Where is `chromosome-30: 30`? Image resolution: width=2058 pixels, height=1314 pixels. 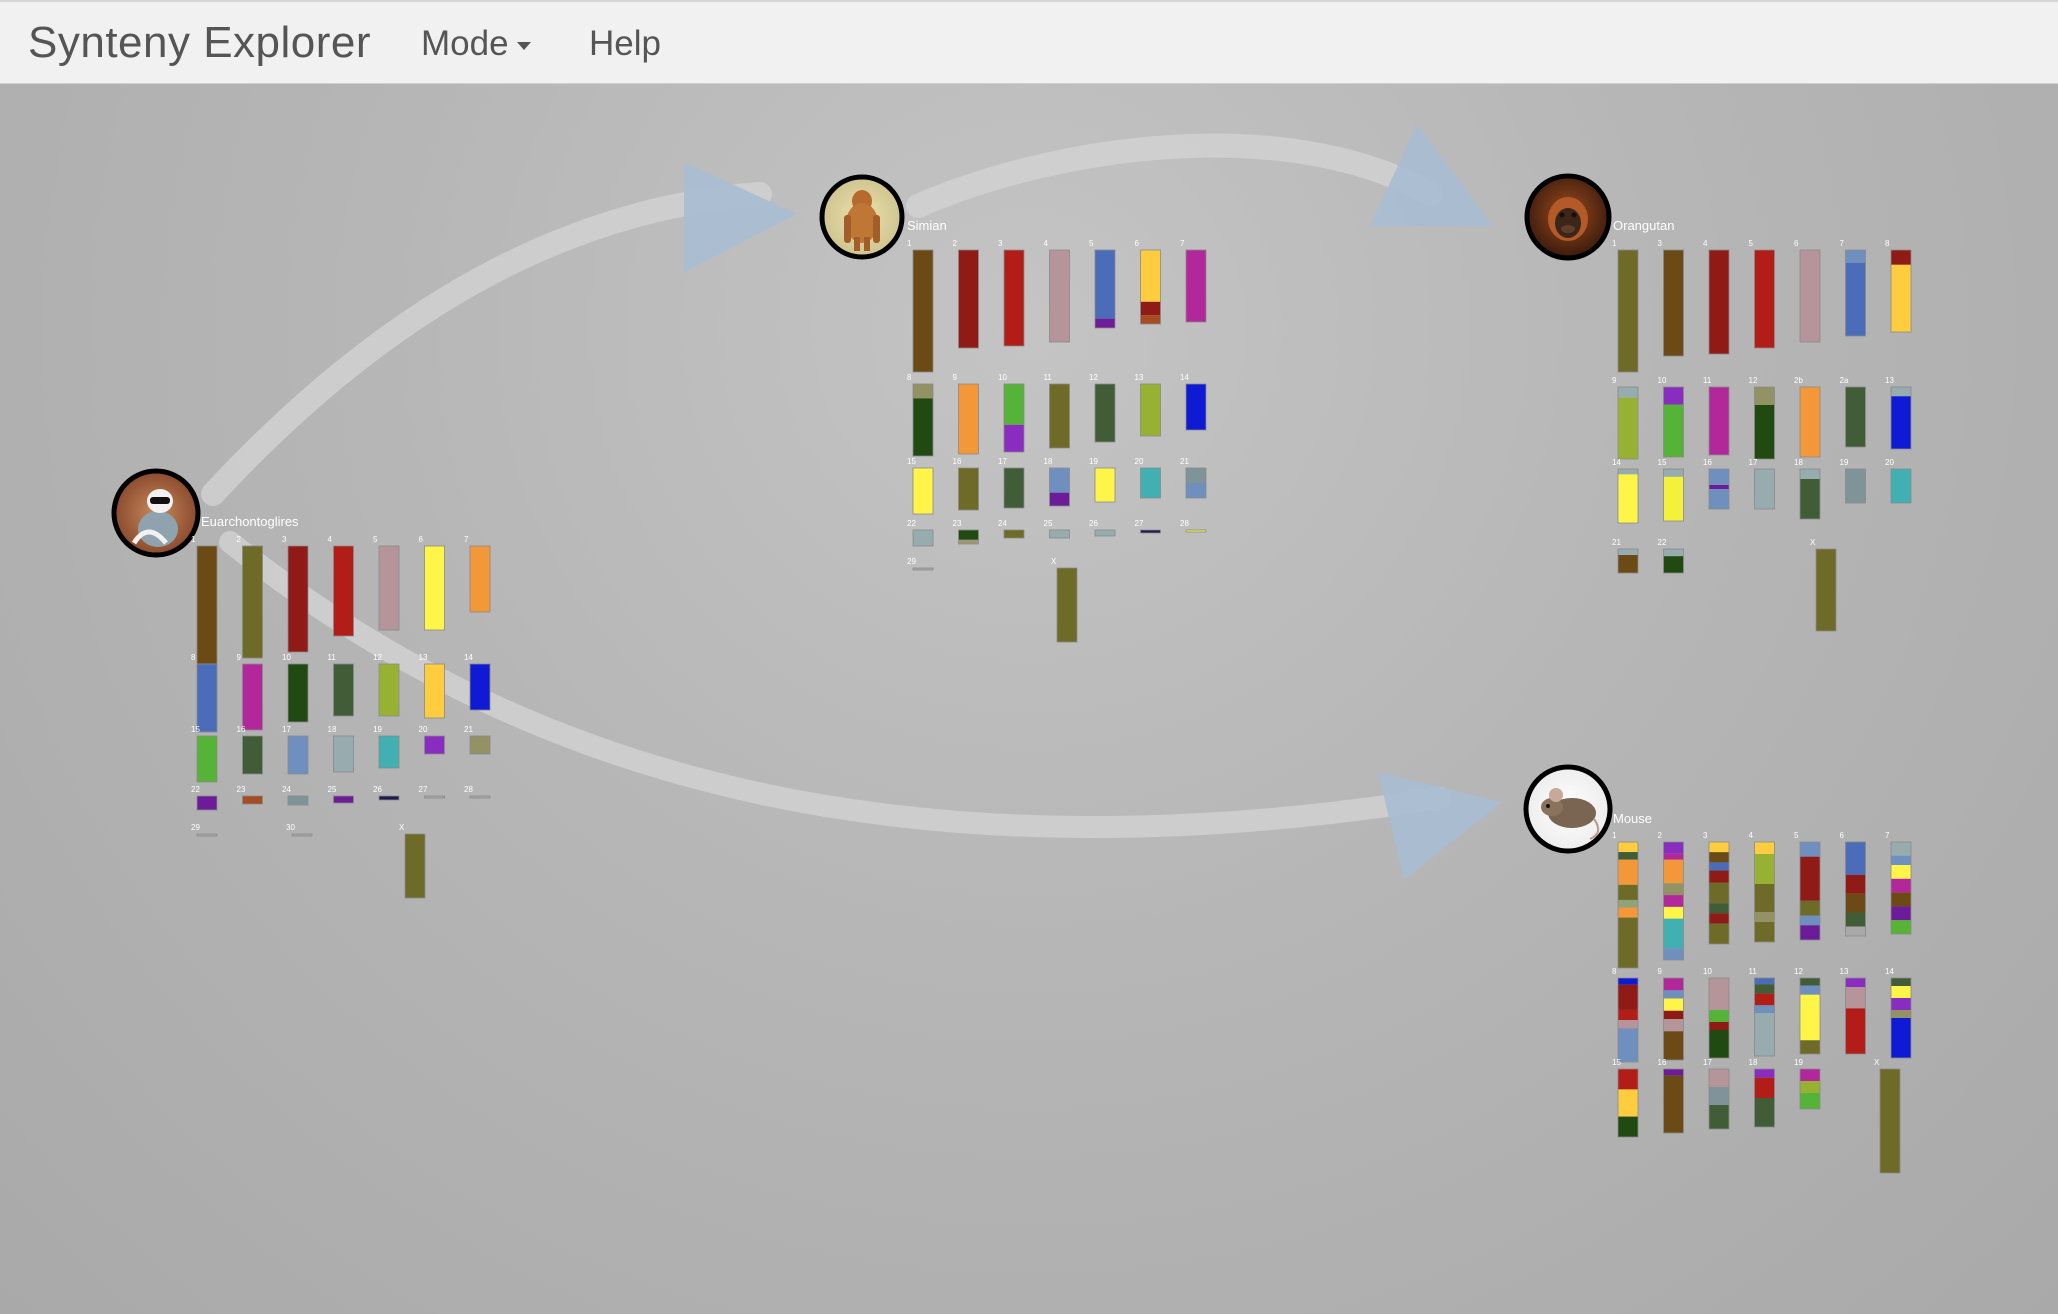
chromosome-30: 30 is located at coordinates (299, 830).